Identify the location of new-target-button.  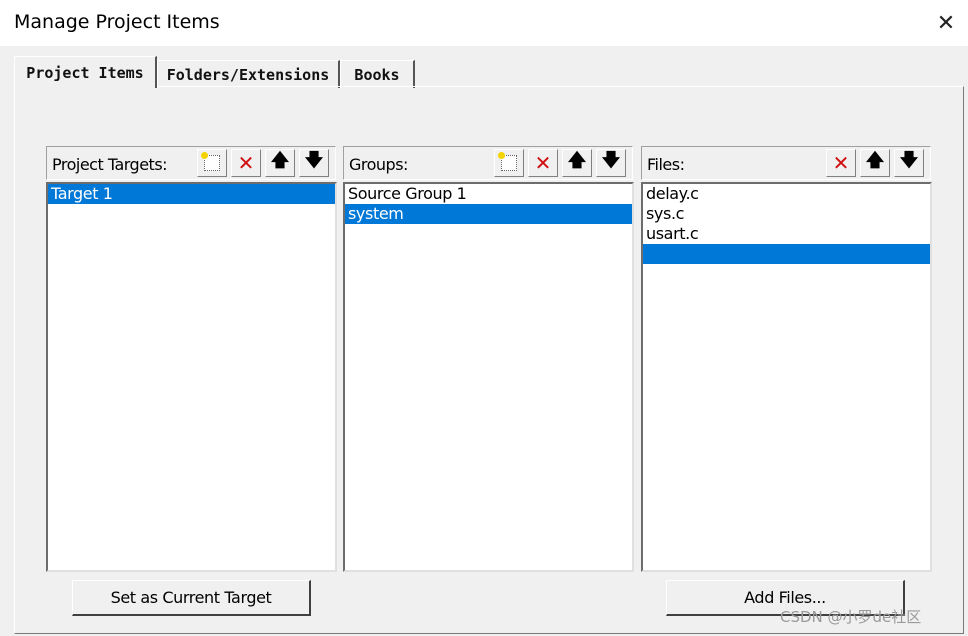
(212, 163).